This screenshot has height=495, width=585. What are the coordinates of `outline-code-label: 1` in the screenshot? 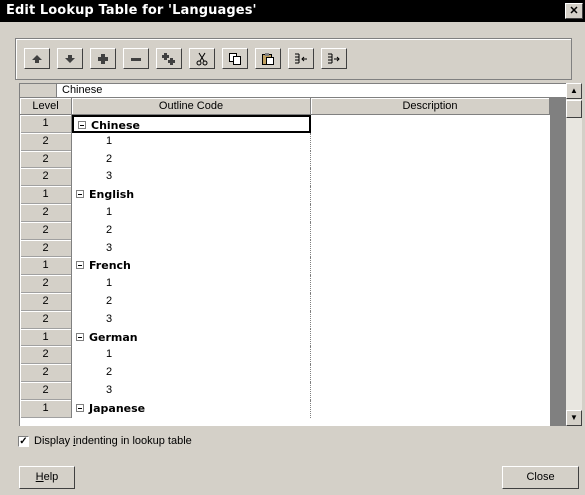 It's located at (109, 211).